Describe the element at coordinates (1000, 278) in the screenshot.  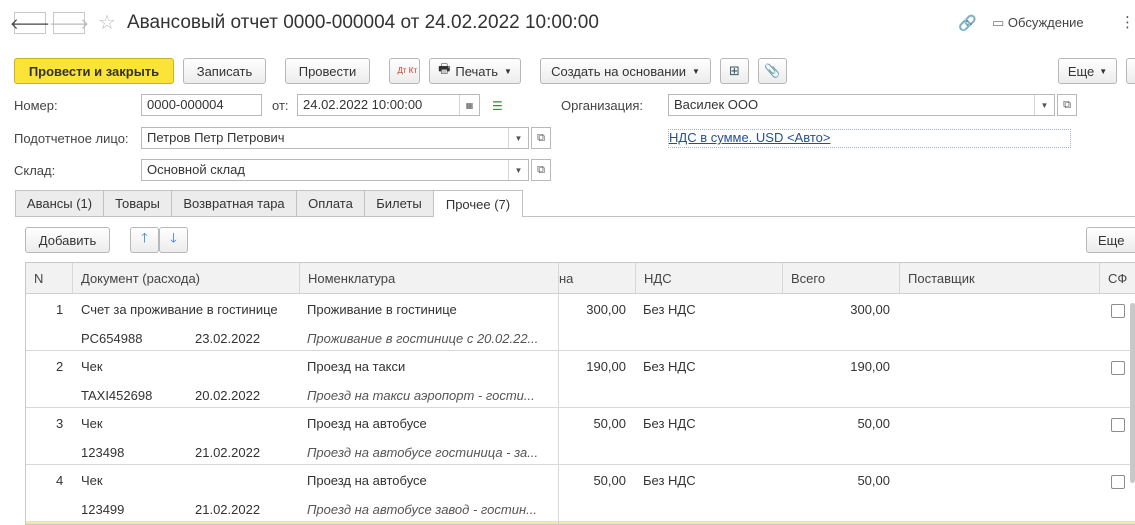
I see `column-header-supplier: Поставщик` at that location.